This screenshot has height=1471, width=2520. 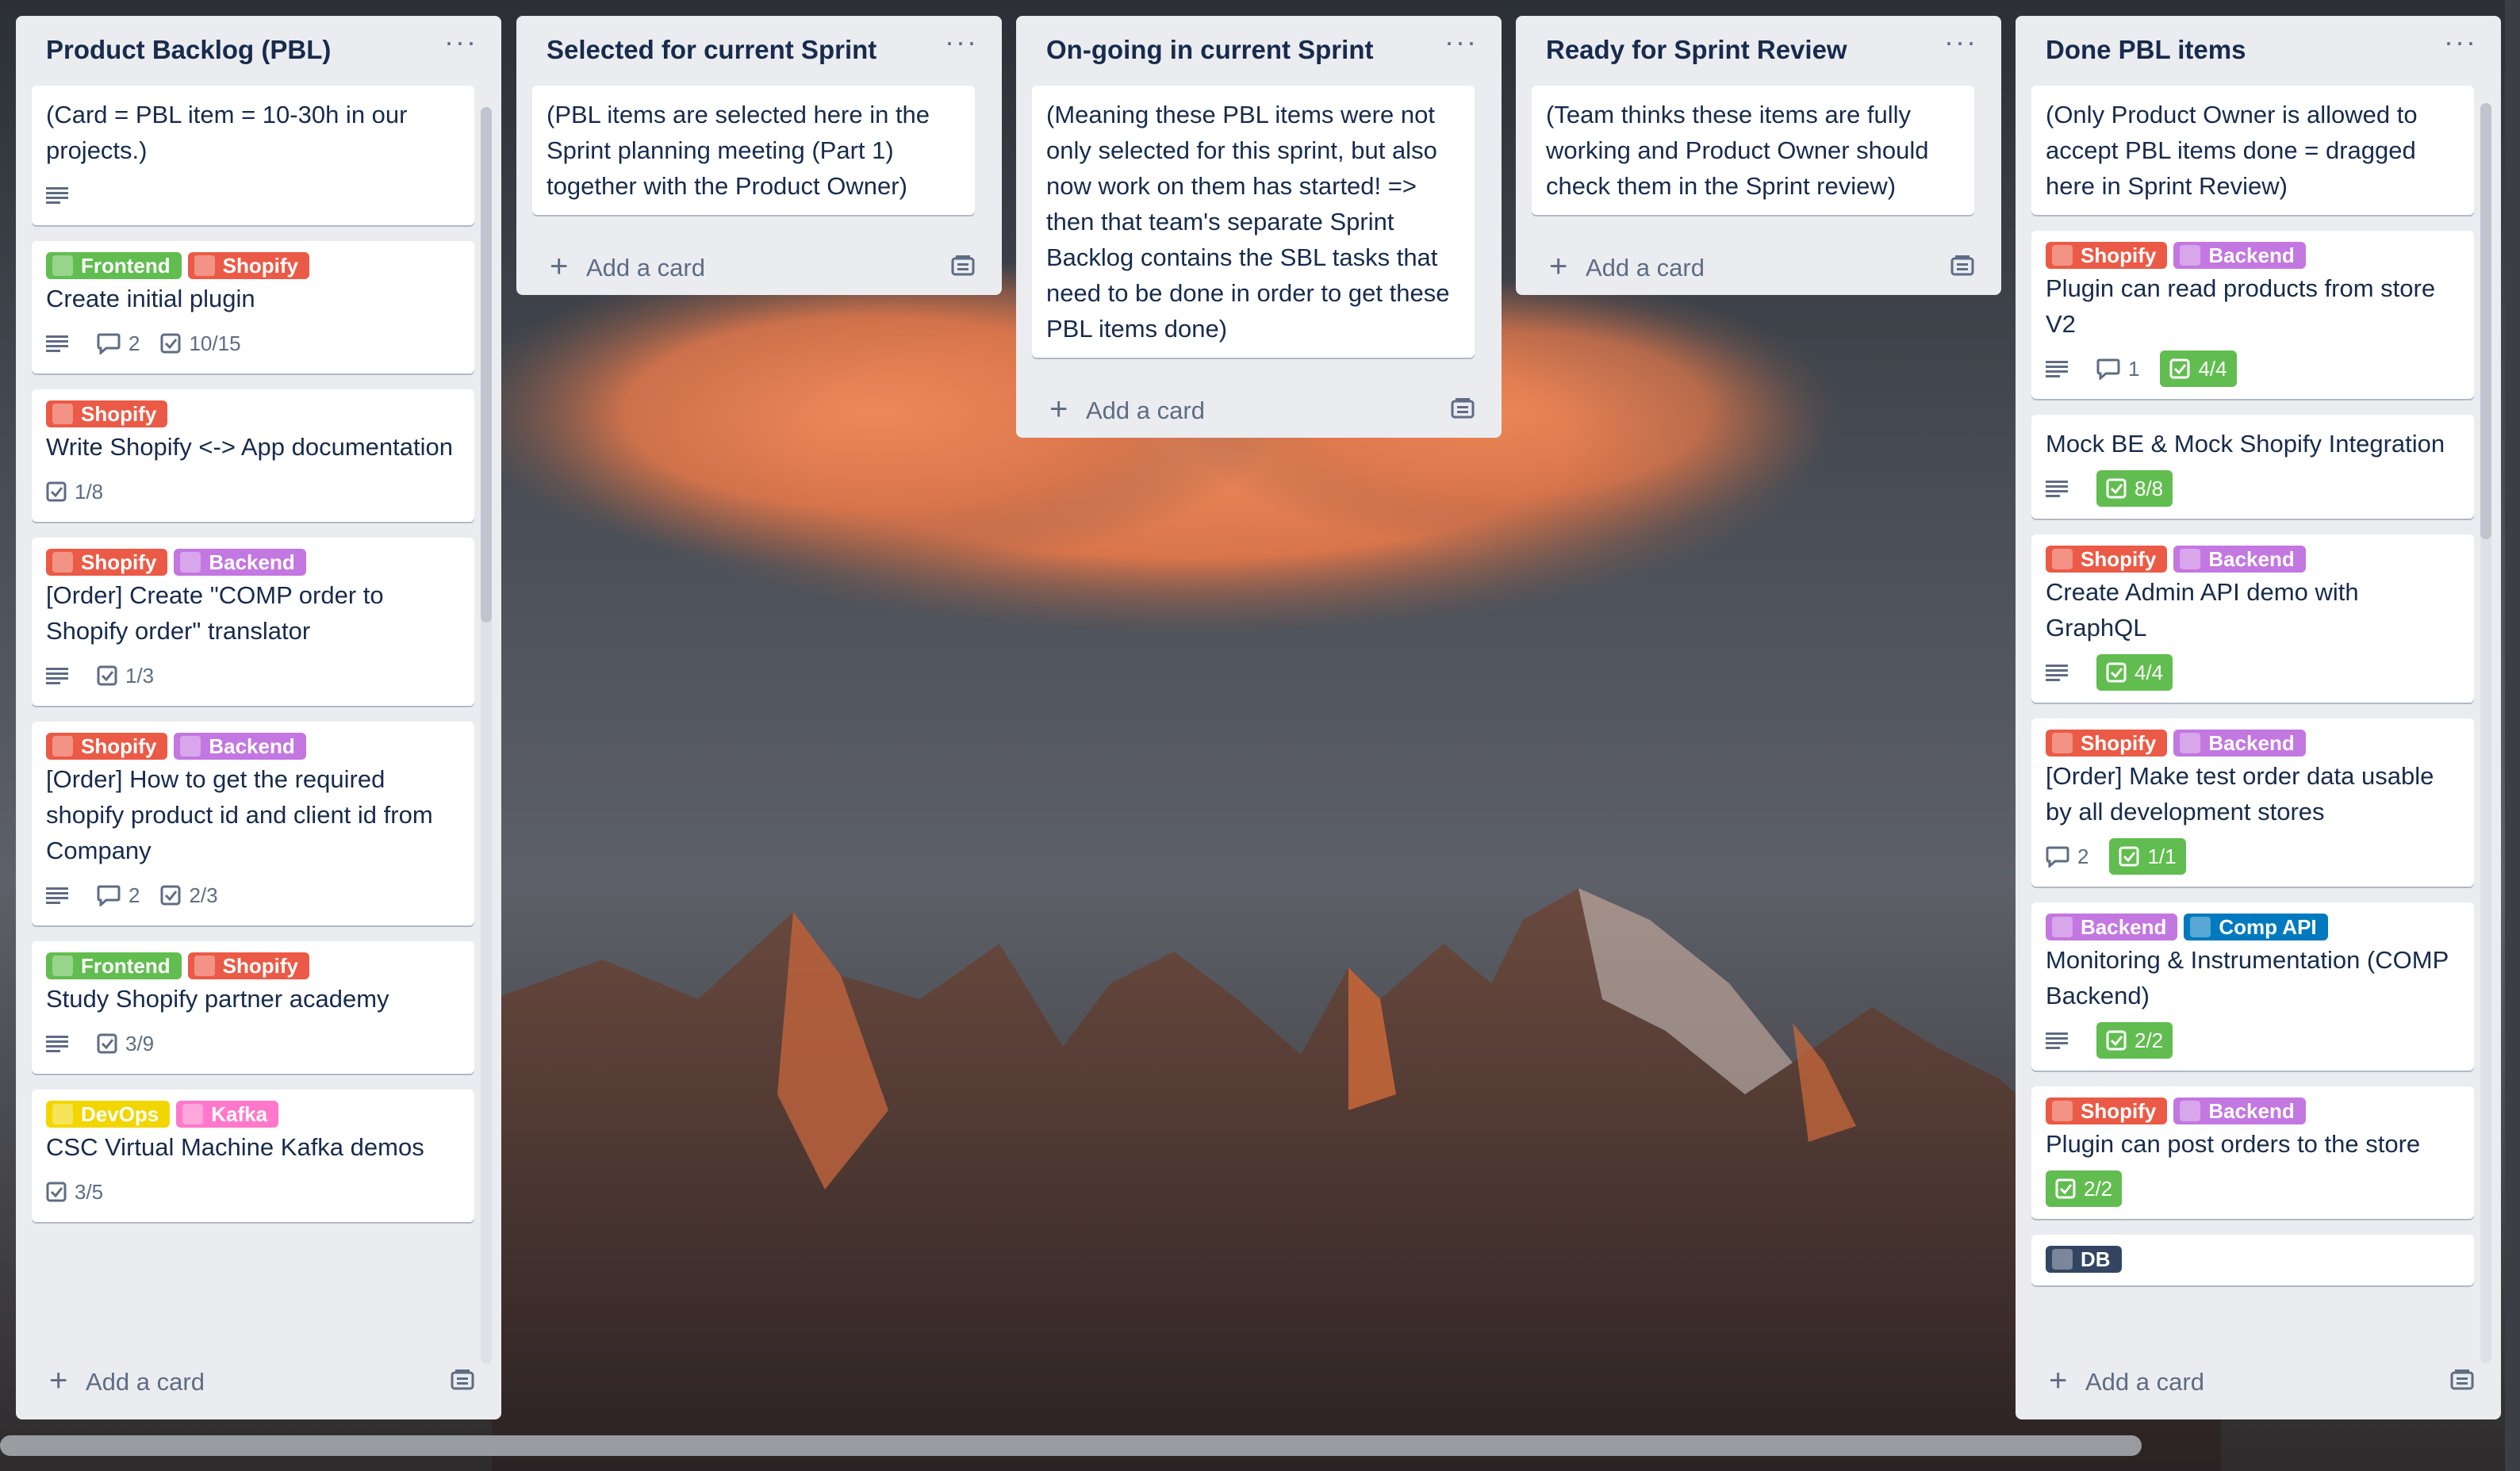 What do you see at coordinates (1071, 1445) in the screenshot?
I see `horizontal-scrollbar` at bounding box center [1071, 1445].